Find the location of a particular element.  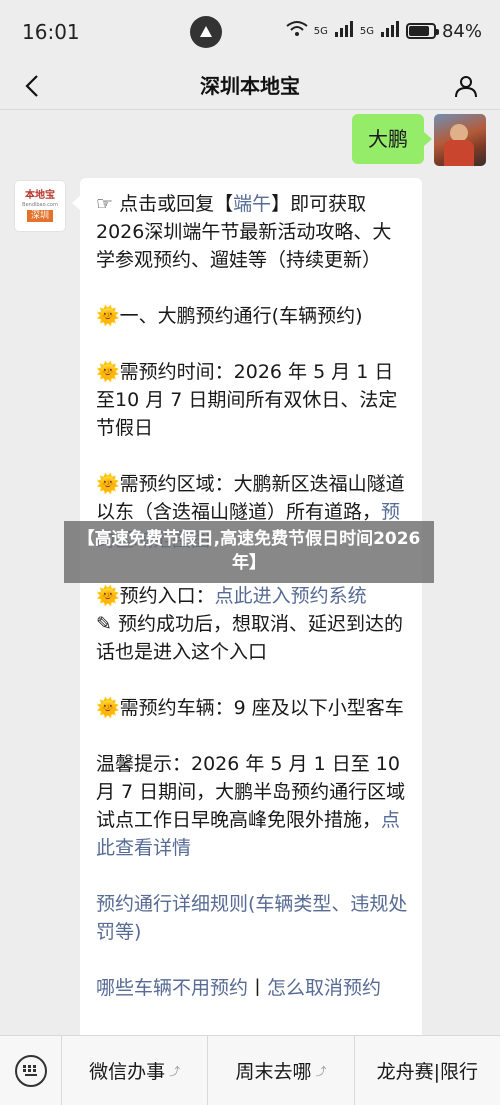

user-message: 大鹏 is located at coordinates (419, 140).